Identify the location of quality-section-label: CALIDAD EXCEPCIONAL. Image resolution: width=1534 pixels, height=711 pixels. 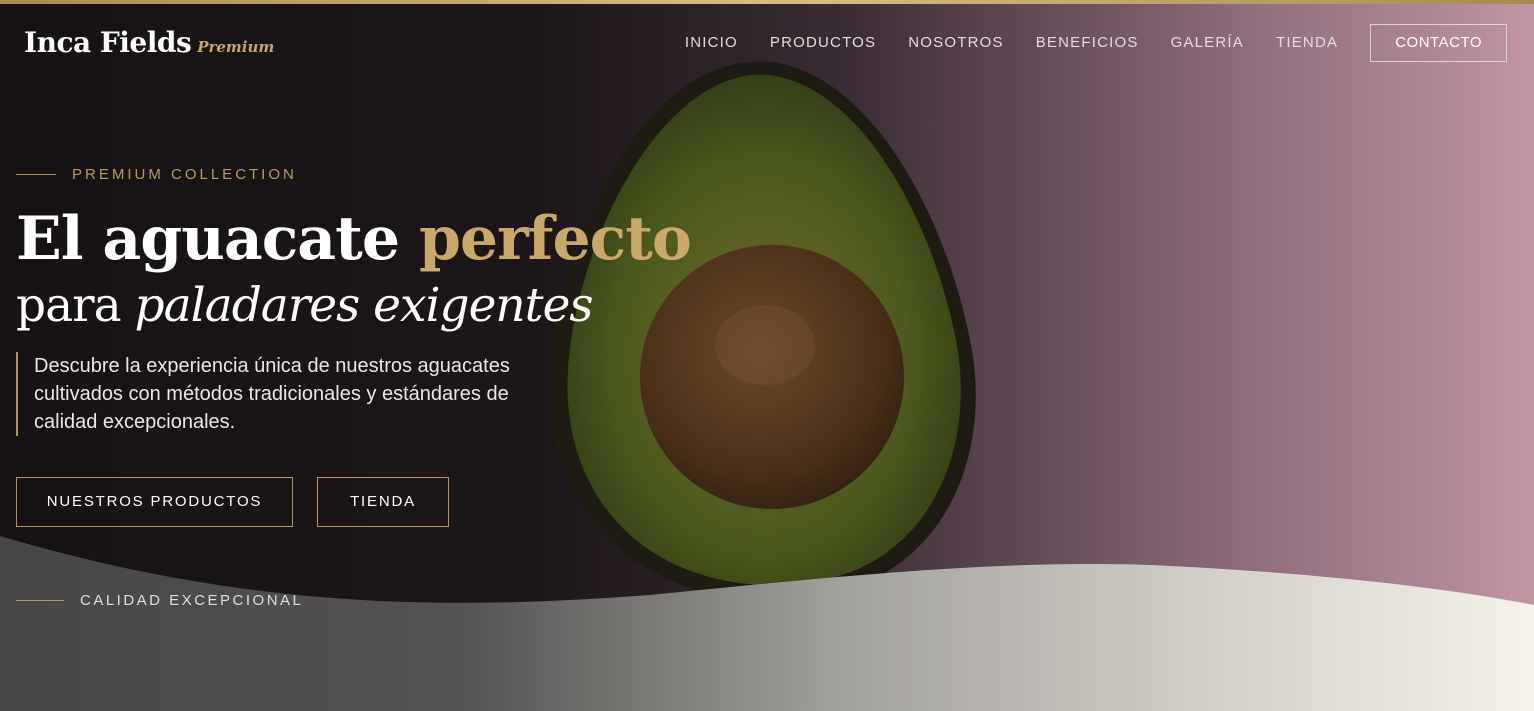
(159, 600).